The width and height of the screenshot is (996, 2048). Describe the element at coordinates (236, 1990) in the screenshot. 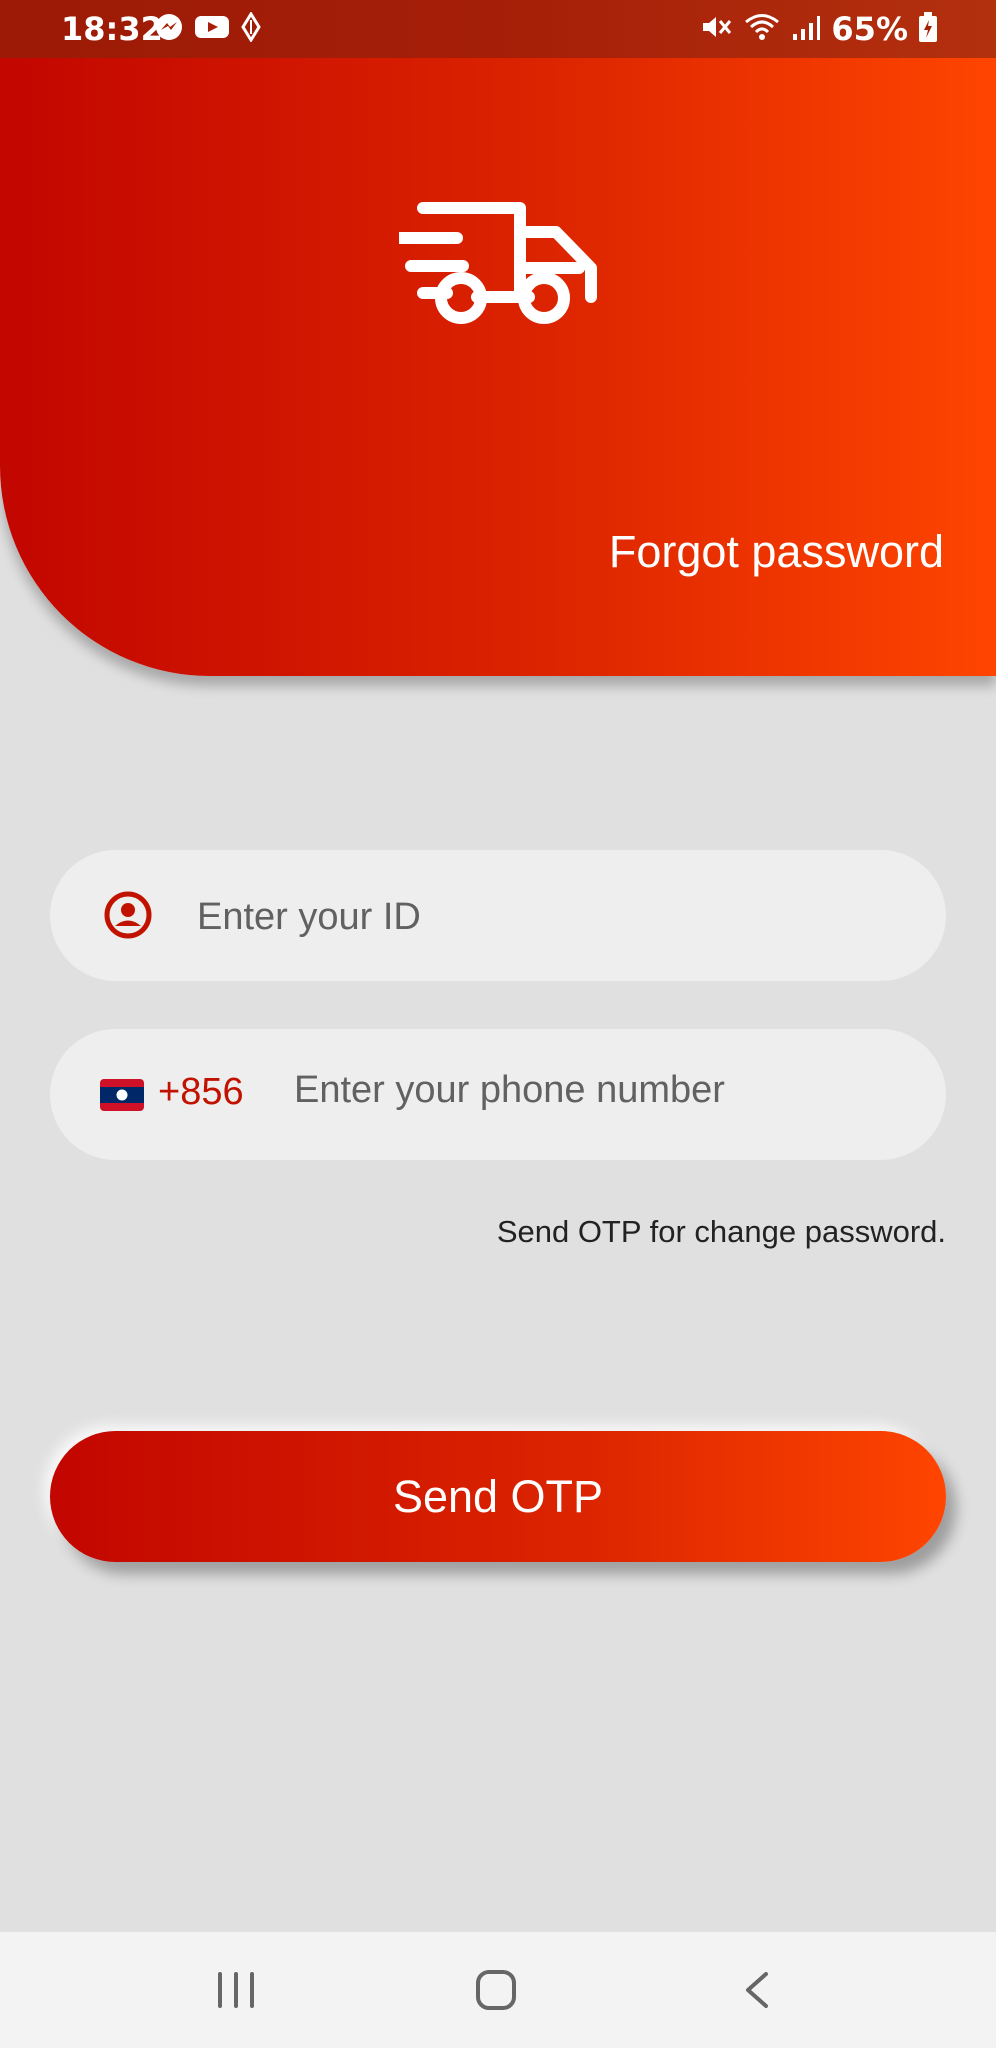

I see `recent-apps-icon` at that location.